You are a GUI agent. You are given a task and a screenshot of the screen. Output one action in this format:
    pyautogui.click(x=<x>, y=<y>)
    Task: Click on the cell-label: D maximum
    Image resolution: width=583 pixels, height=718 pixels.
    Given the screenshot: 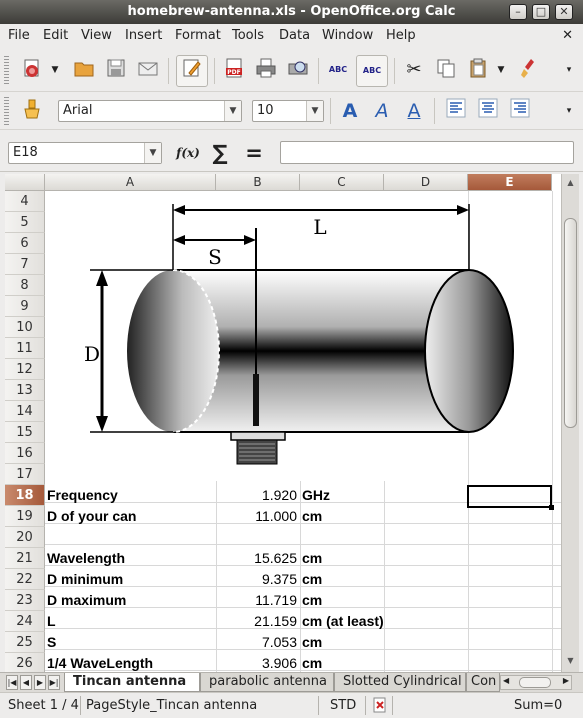 What is the action you would take?
    pyautogui.click(x=86, y=600)
    